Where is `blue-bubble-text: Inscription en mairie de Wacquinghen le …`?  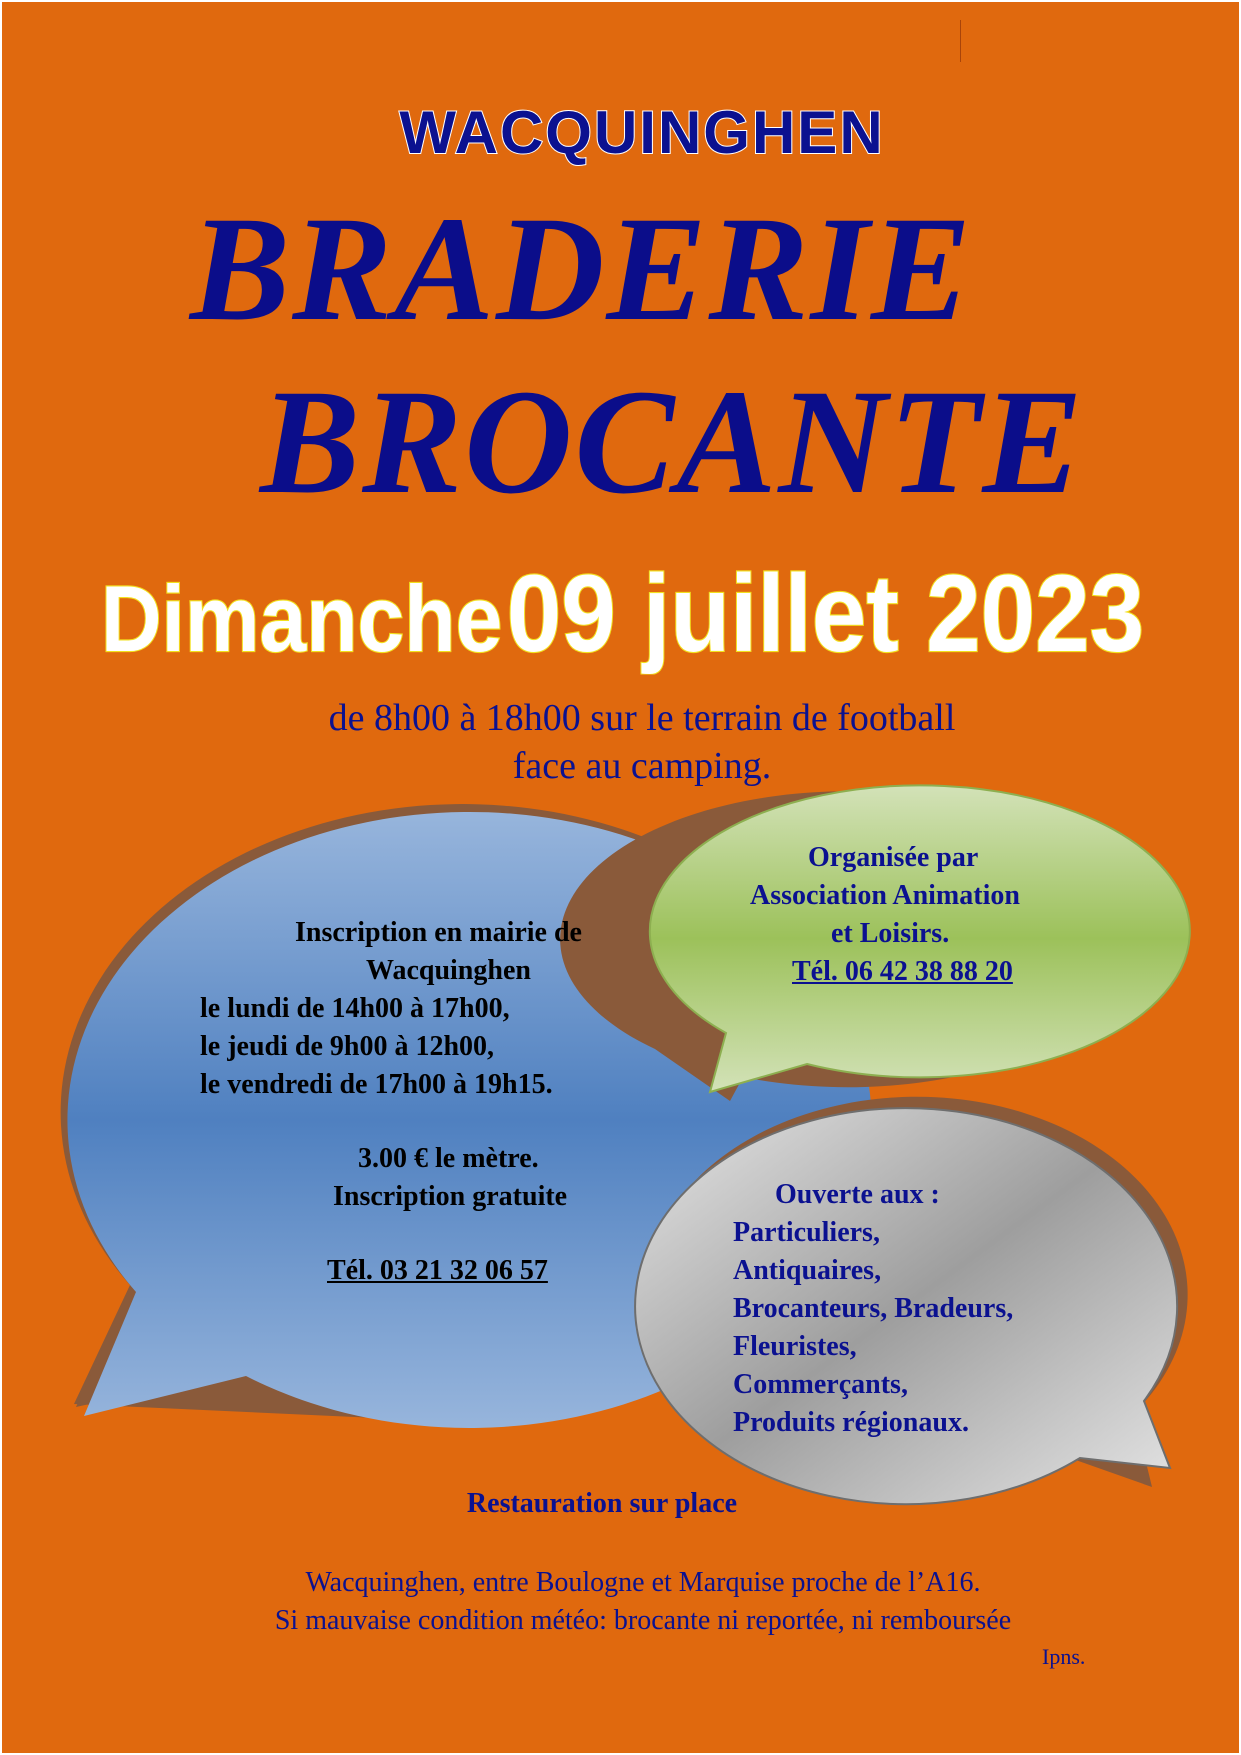
blue-bubble-text: Inscription en mairie de Wacquinghen le … is located at coordinates (420, 1102).